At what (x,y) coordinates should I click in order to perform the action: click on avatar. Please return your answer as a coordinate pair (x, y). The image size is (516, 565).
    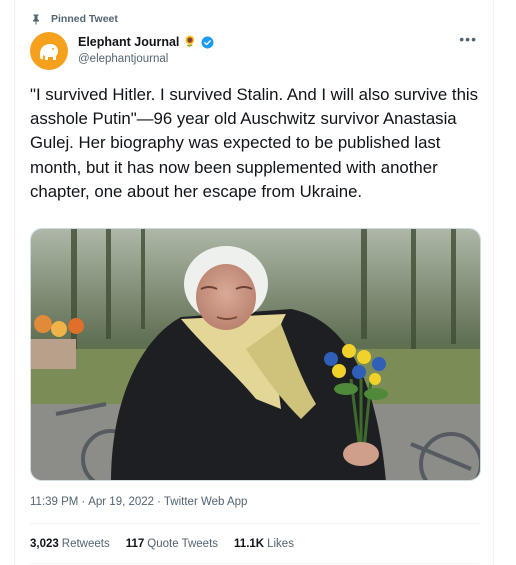
    Looking at the image, I should click on (49, 51).